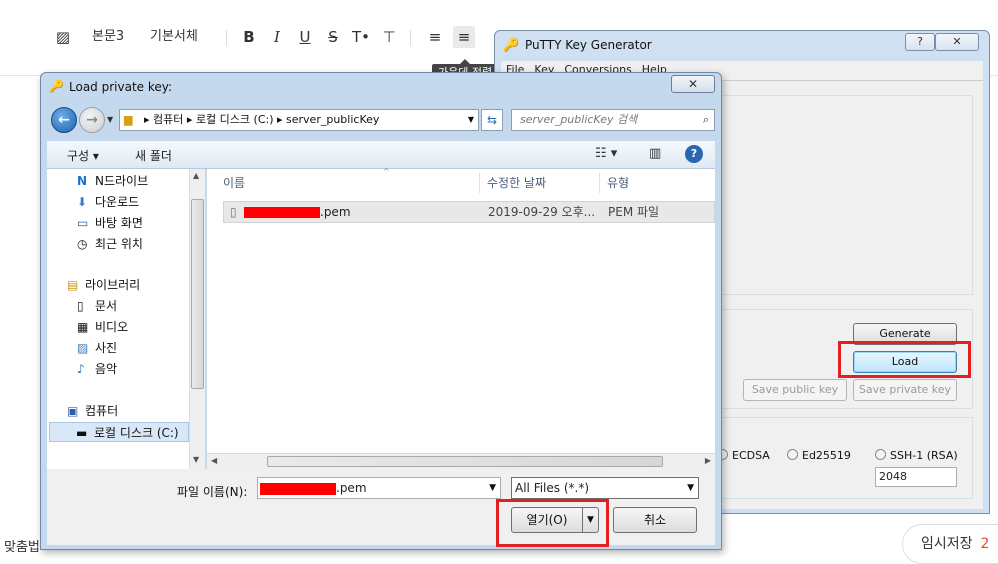 The height and width of the screenshot is (564, 998). What do you see at coordinates (196, 175) in the screenshot?
I see `scroll-up-icon: ▲` at bounding box center [196, 175].